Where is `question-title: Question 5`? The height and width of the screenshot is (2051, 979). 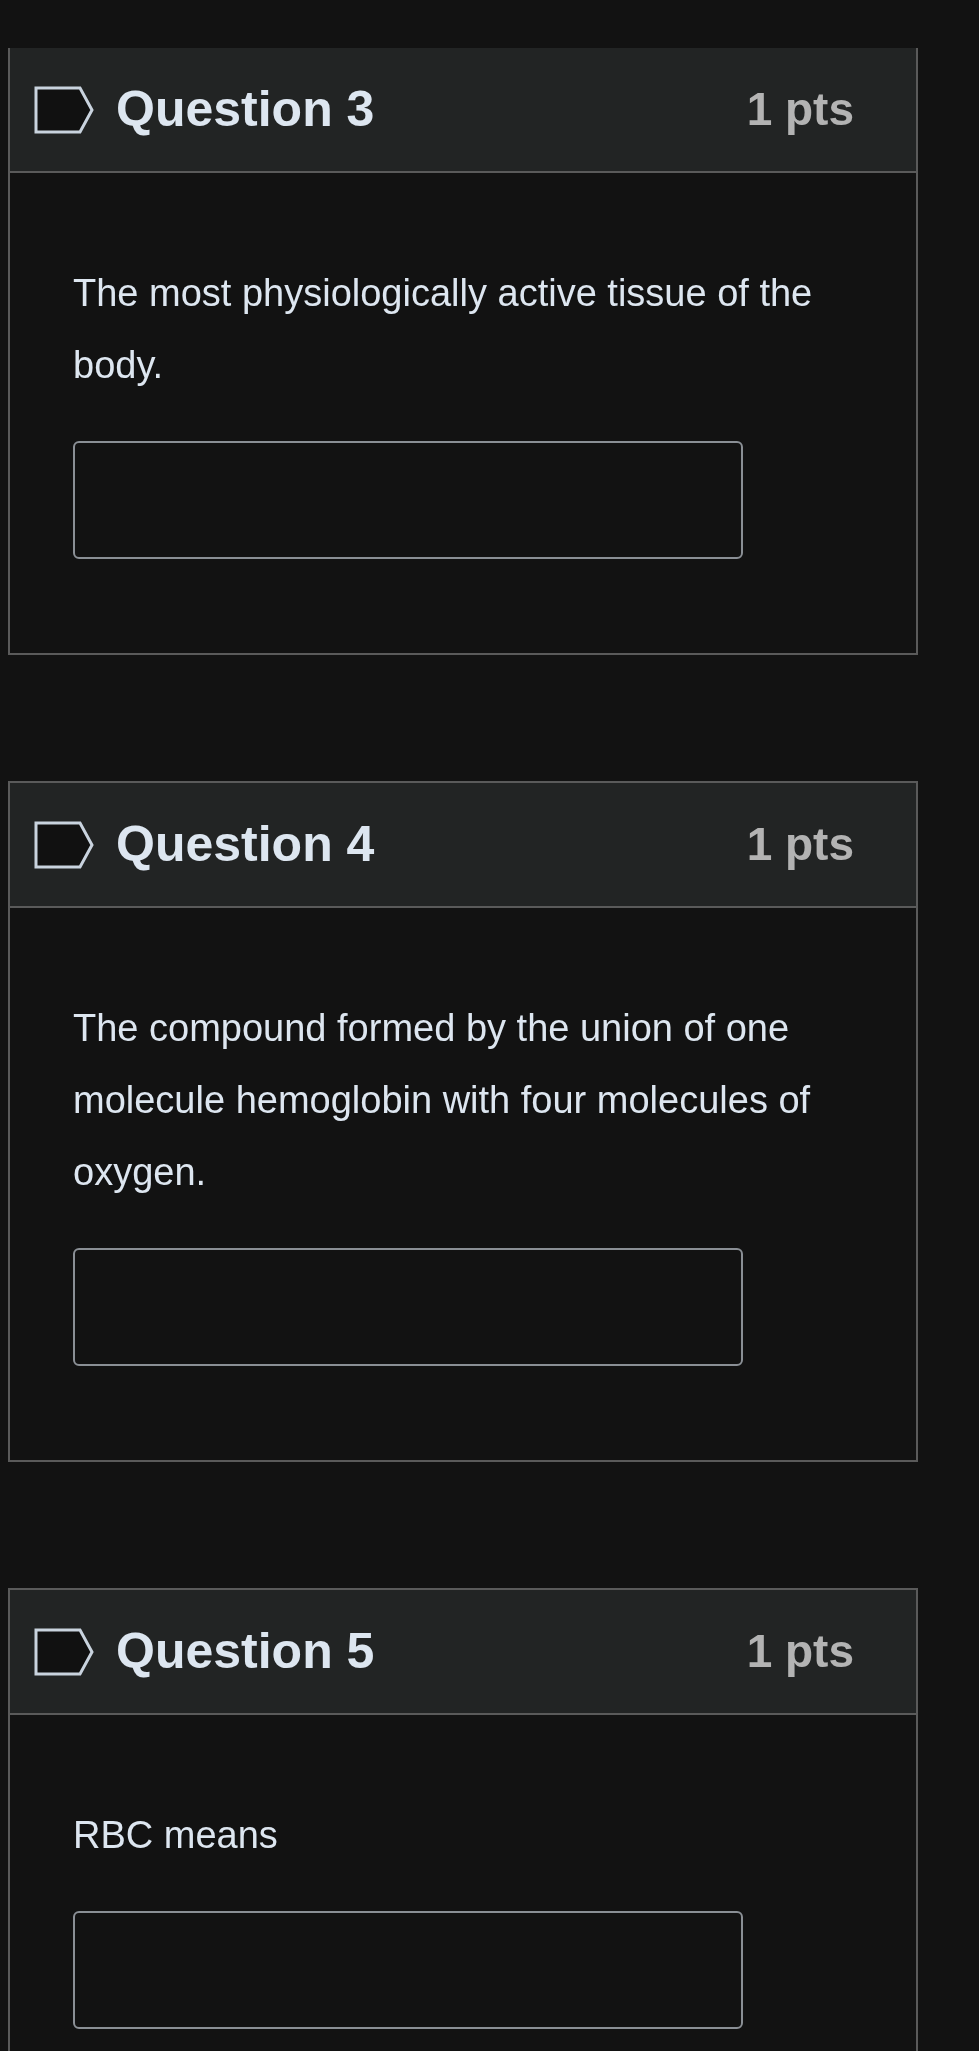
question-title: Question 5 is located at coordinates (246, 1651).